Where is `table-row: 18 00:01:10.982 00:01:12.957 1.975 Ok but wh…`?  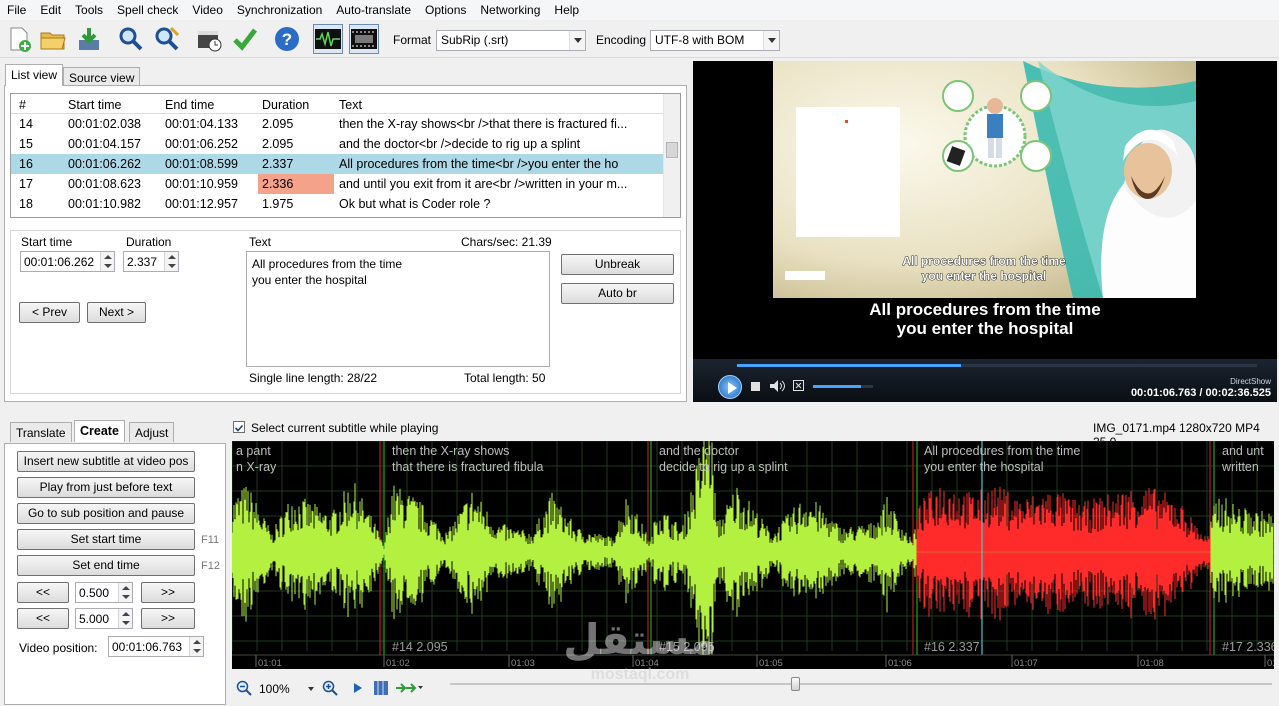 table-row: 18 00:01:10.982 00:01:12.957 1.975 Ok but wh… is located at coordinates (337, 204).